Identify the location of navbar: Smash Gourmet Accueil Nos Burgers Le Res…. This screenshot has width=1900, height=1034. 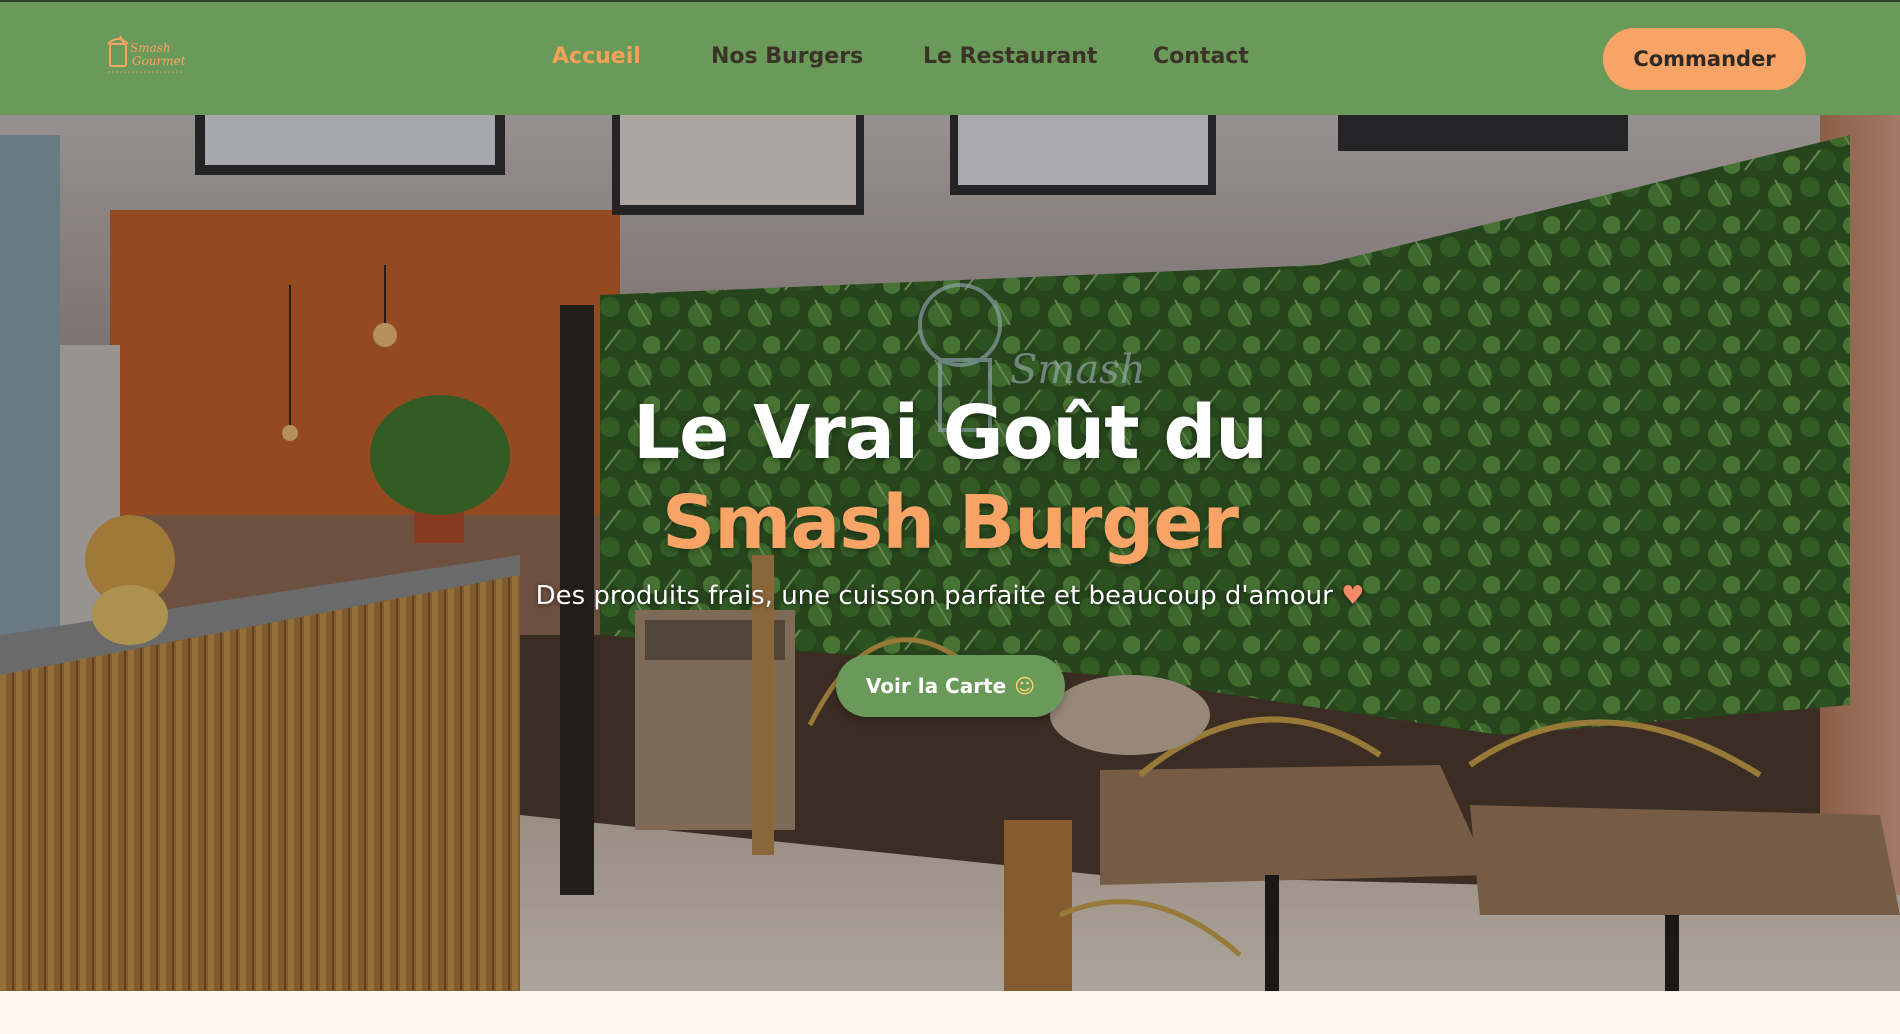
(950, 58).